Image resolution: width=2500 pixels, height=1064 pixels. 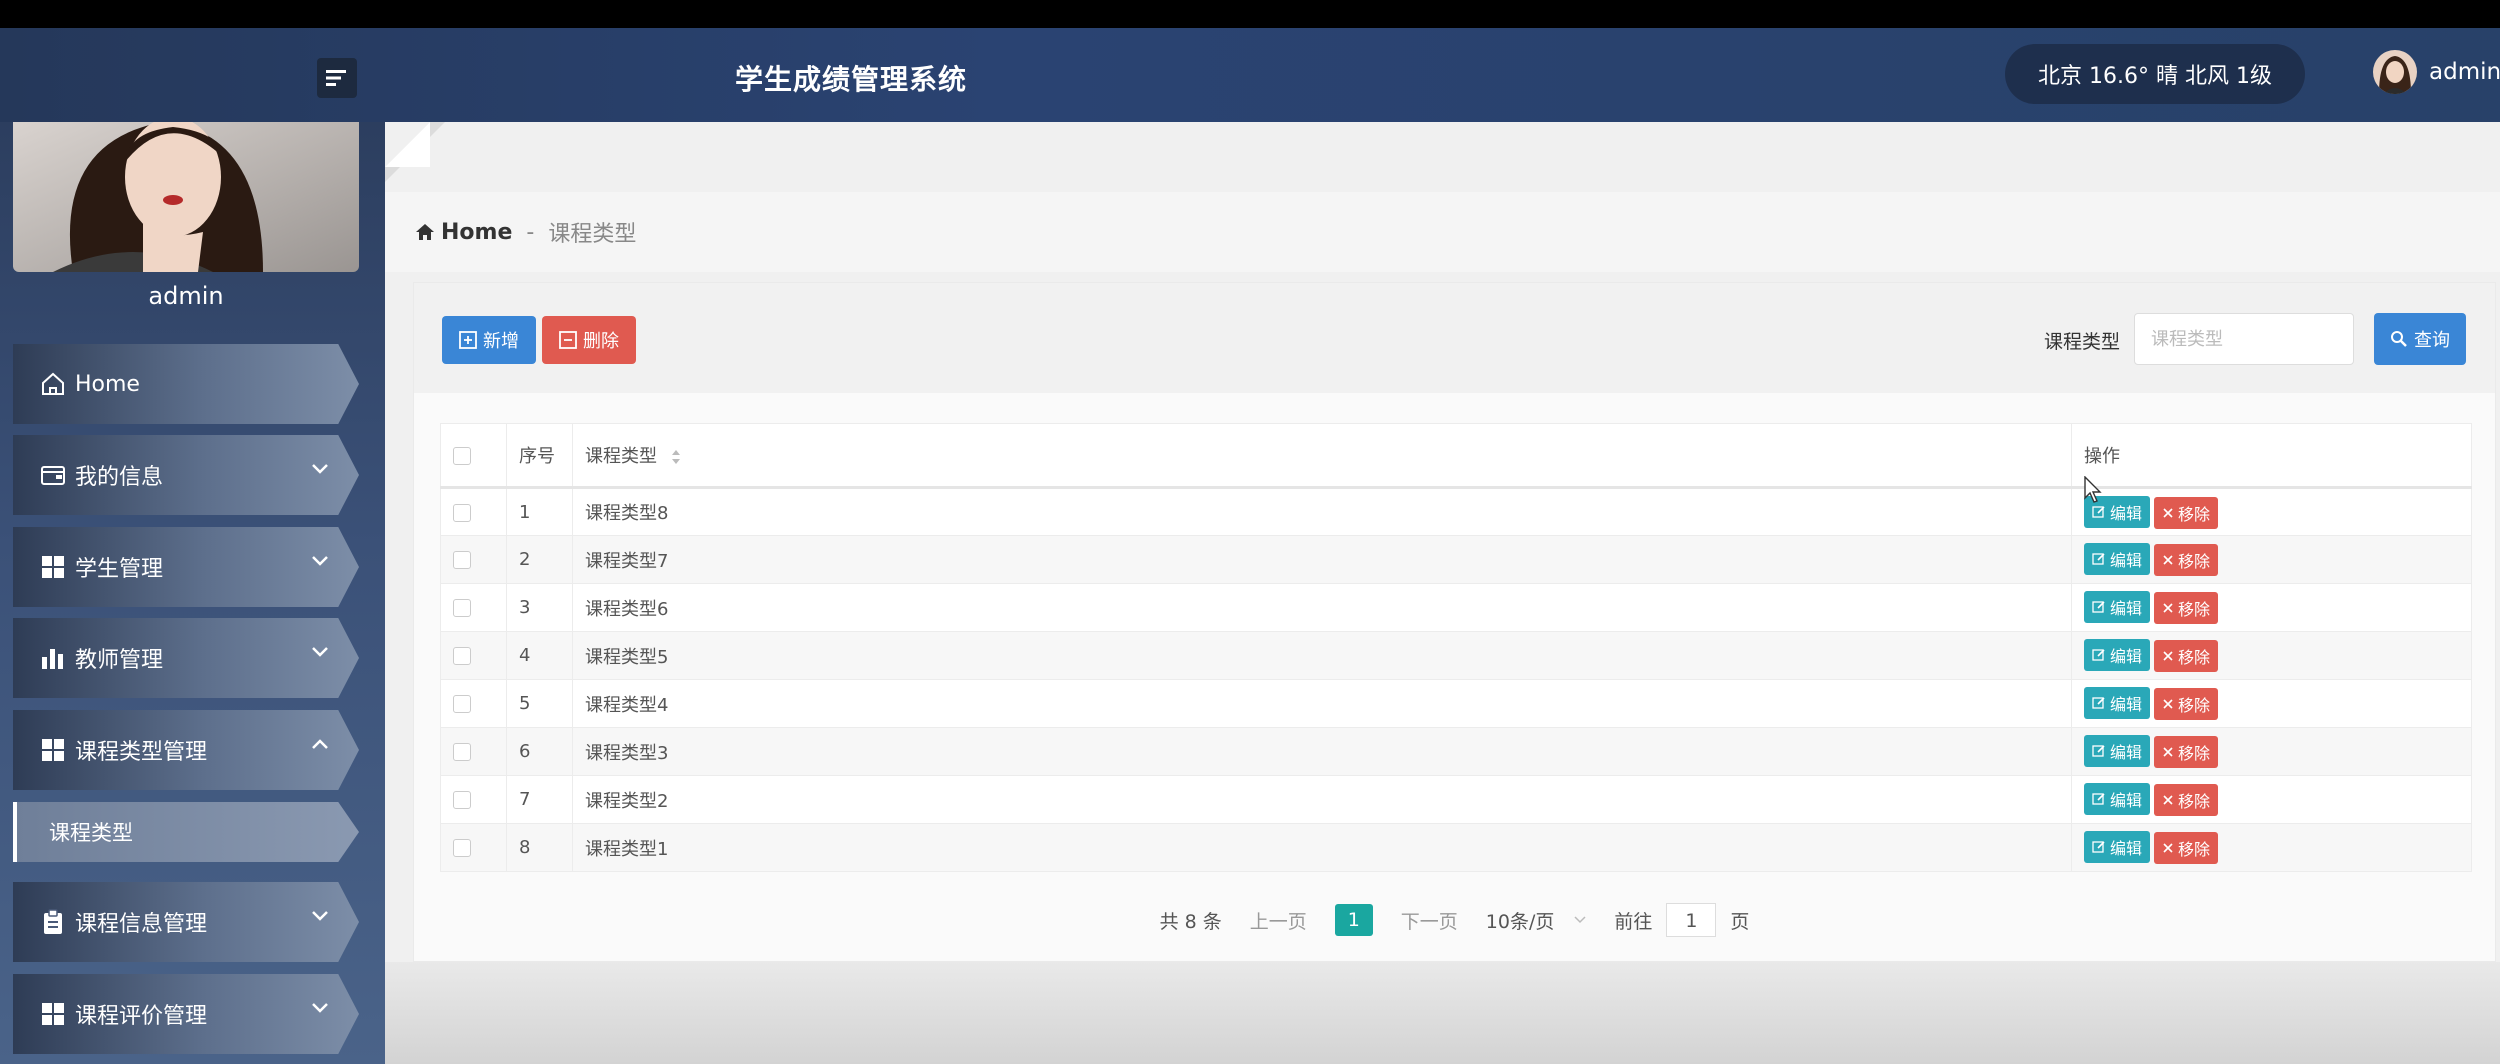 What do you see at coordinates (1250, 75) in the screenshot?
I see `top-bar: 学生成绩管理系统 北京 16.6° 晴 北风 1级 admin` at bounding box center [1250, 75].